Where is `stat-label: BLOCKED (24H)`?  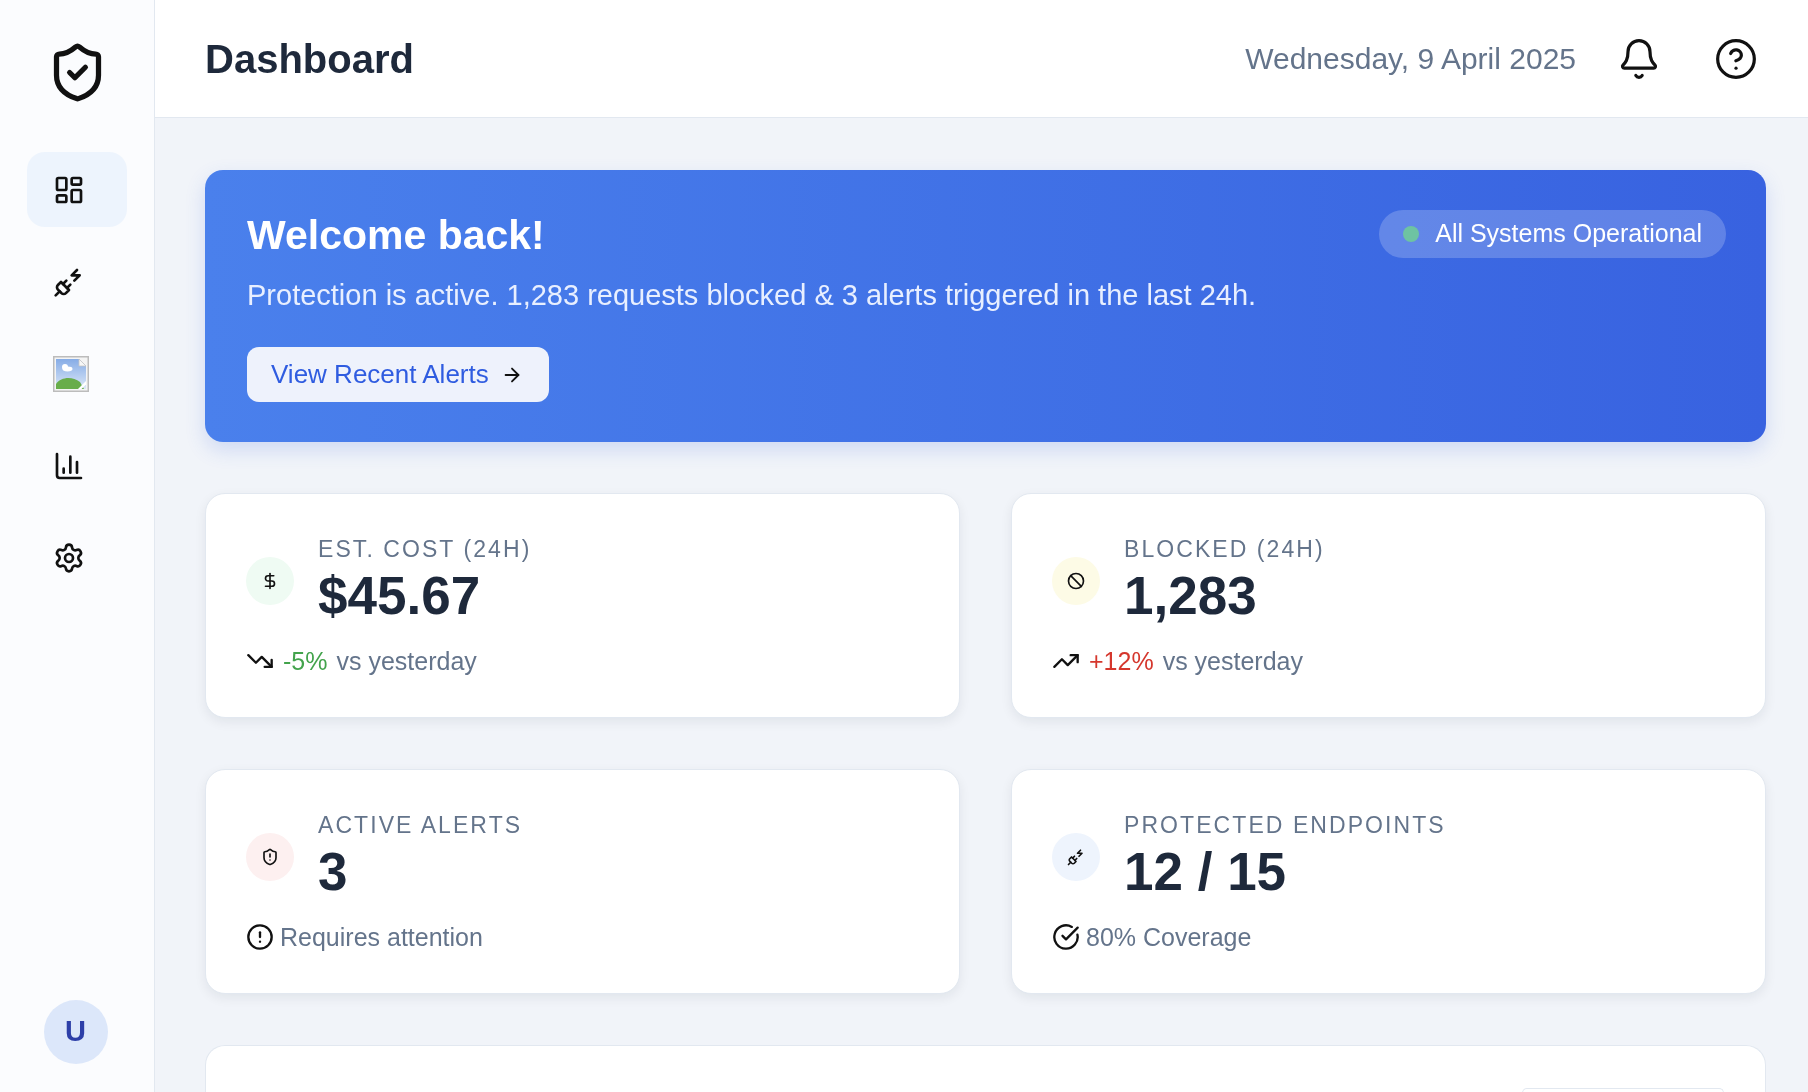 stat-label: BLOCKED (24H) is located at coordinates (1224, 549).